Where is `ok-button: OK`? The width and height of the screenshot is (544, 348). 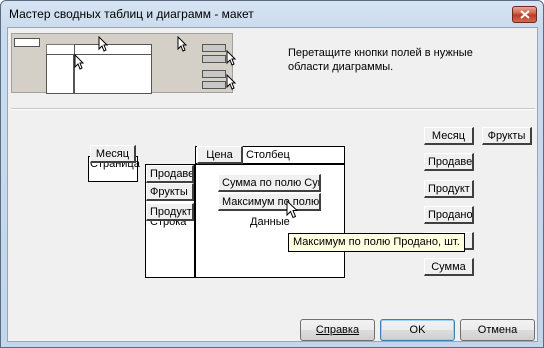 ok-button: OK is located at coordinates (417, 330).